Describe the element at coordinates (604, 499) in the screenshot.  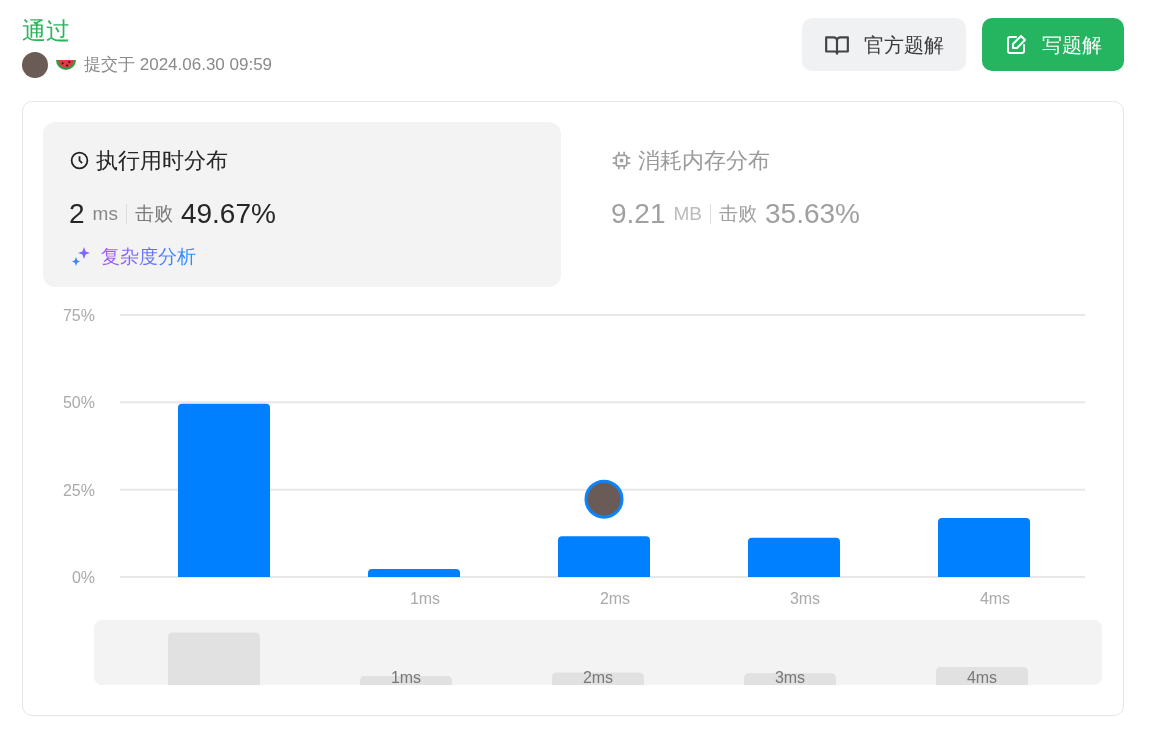
I see `avatar-marker` at that location.